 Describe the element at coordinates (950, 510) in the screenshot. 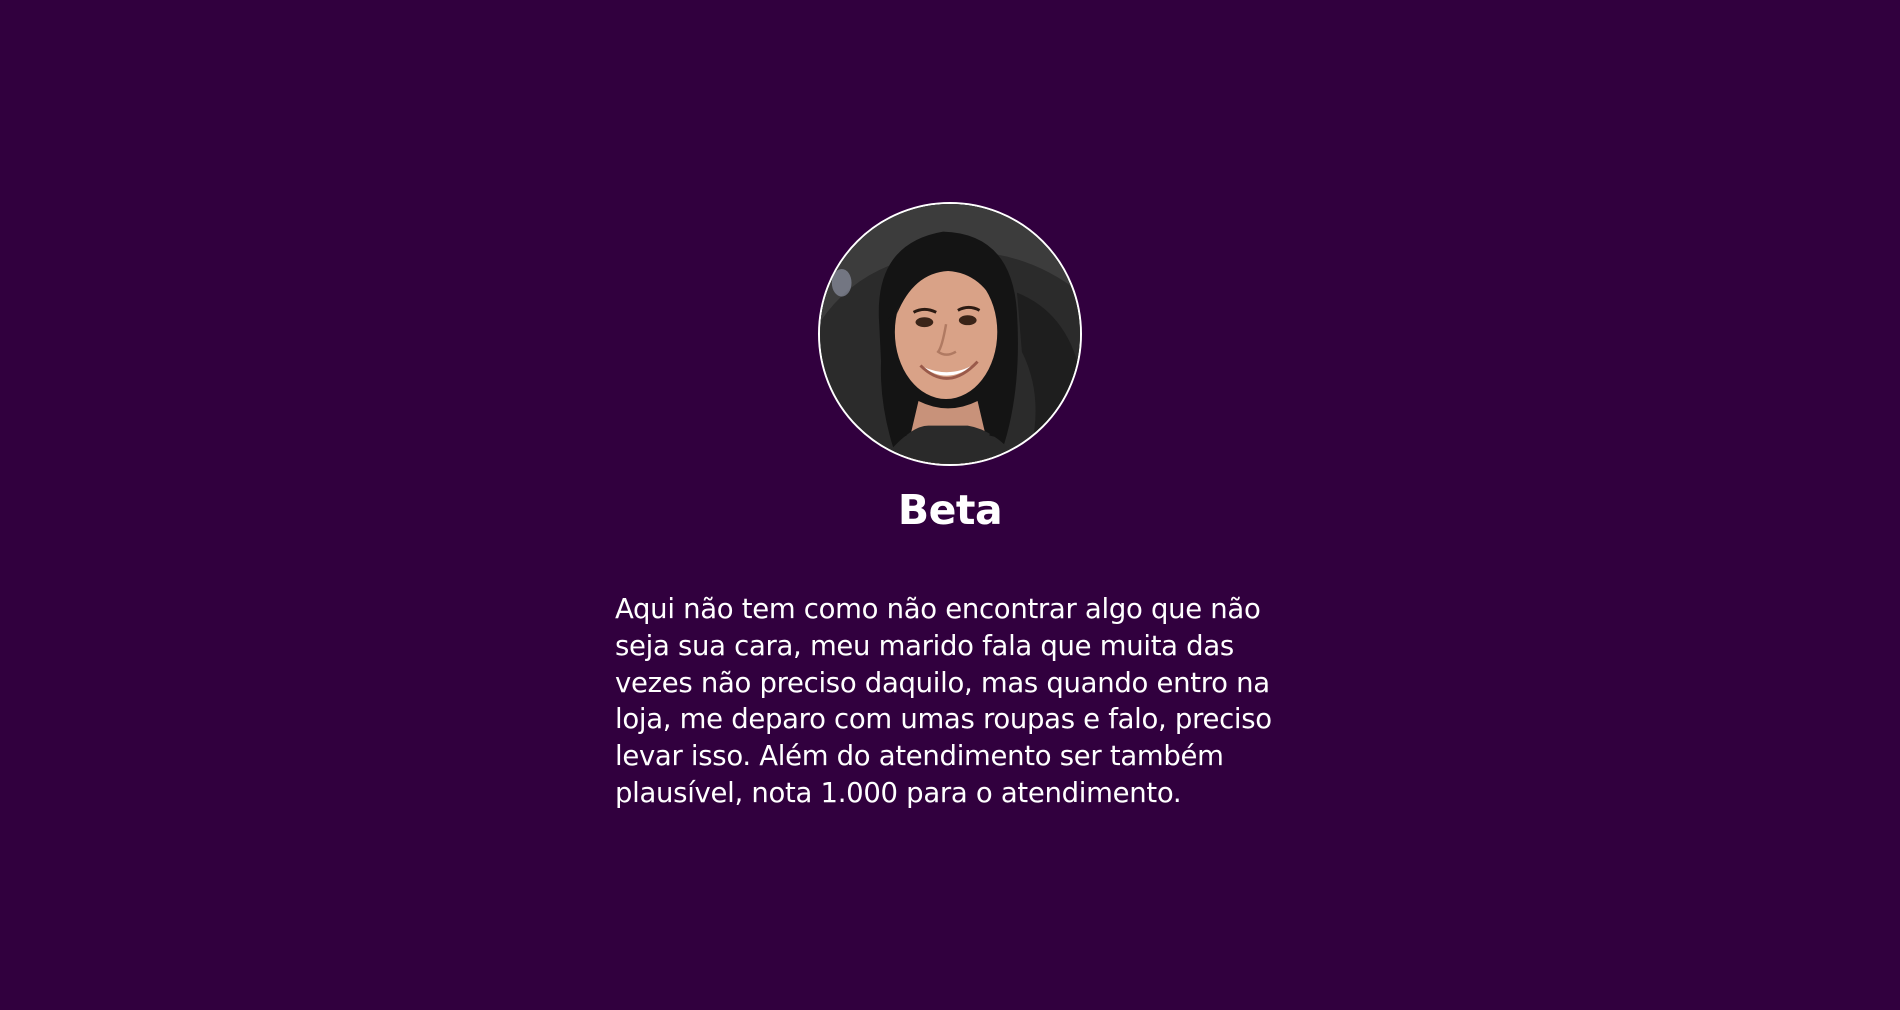

I see `author-name: Beta` at that location.